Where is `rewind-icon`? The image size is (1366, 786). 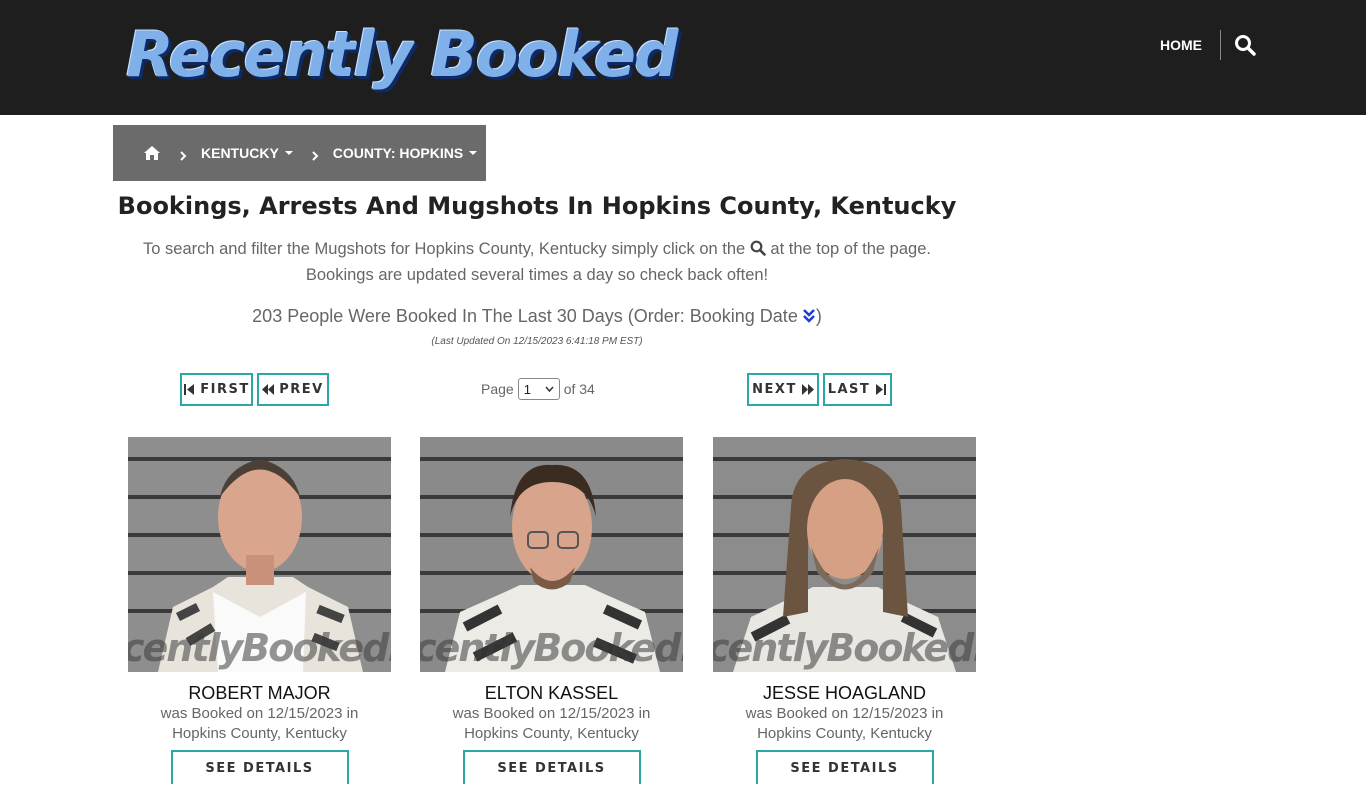
rewind-icon is located at coordinates (268, 389).